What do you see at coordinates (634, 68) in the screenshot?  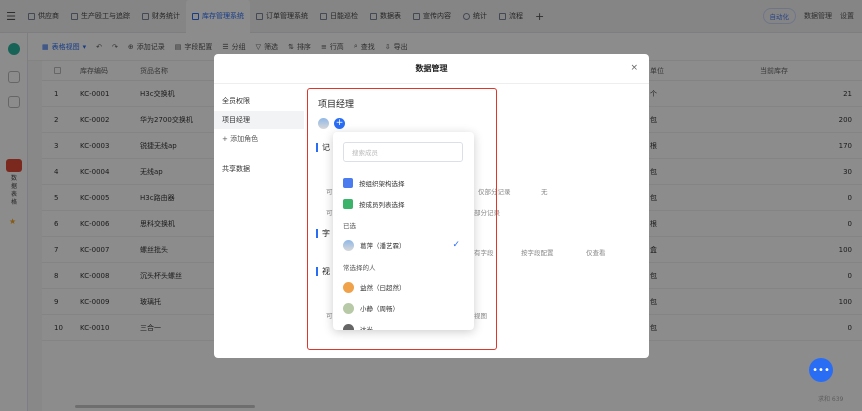 I see `close-icon: ×` at bounding box center [634, 68].